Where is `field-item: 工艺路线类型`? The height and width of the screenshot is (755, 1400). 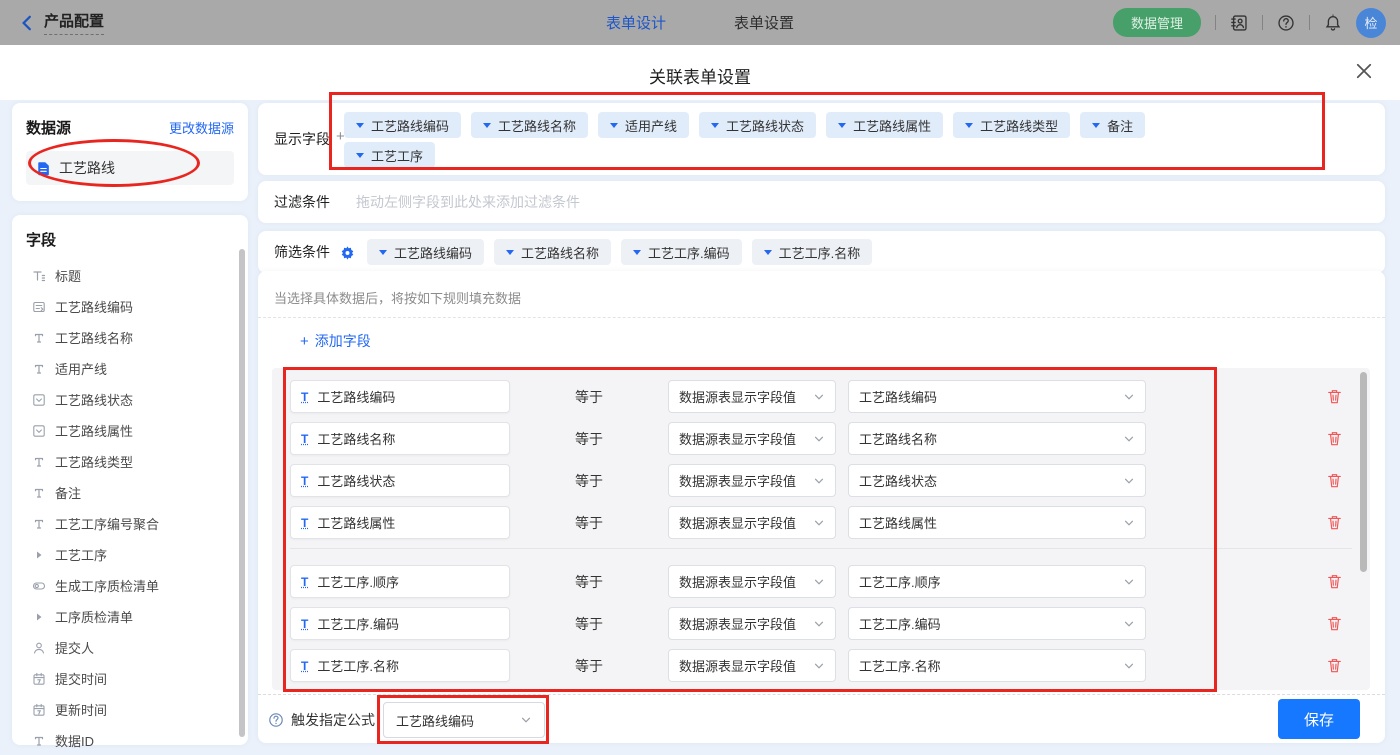
field-item: 工艺路线类型 is located at coordinates (132, 461).